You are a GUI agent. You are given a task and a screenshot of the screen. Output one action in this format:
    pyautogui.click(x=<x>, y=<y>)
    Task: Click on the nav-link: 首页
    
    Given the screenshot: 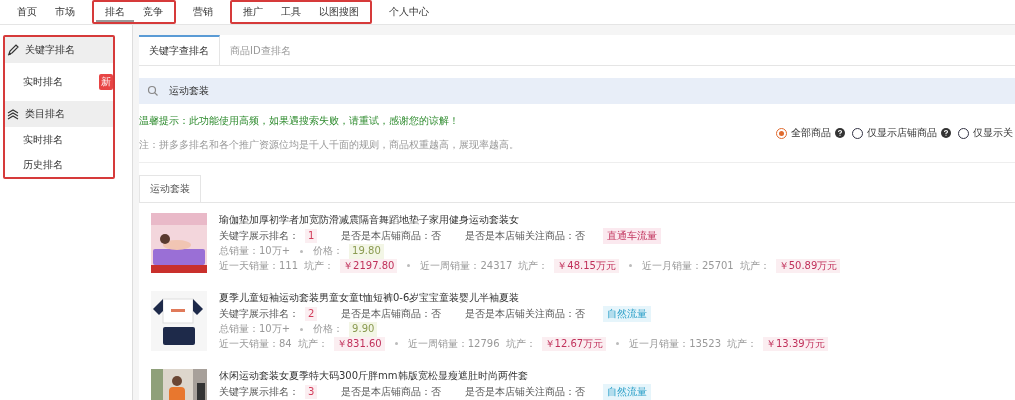 What is the action you would take?
    pyautogui.click(x=27, y=12)
    